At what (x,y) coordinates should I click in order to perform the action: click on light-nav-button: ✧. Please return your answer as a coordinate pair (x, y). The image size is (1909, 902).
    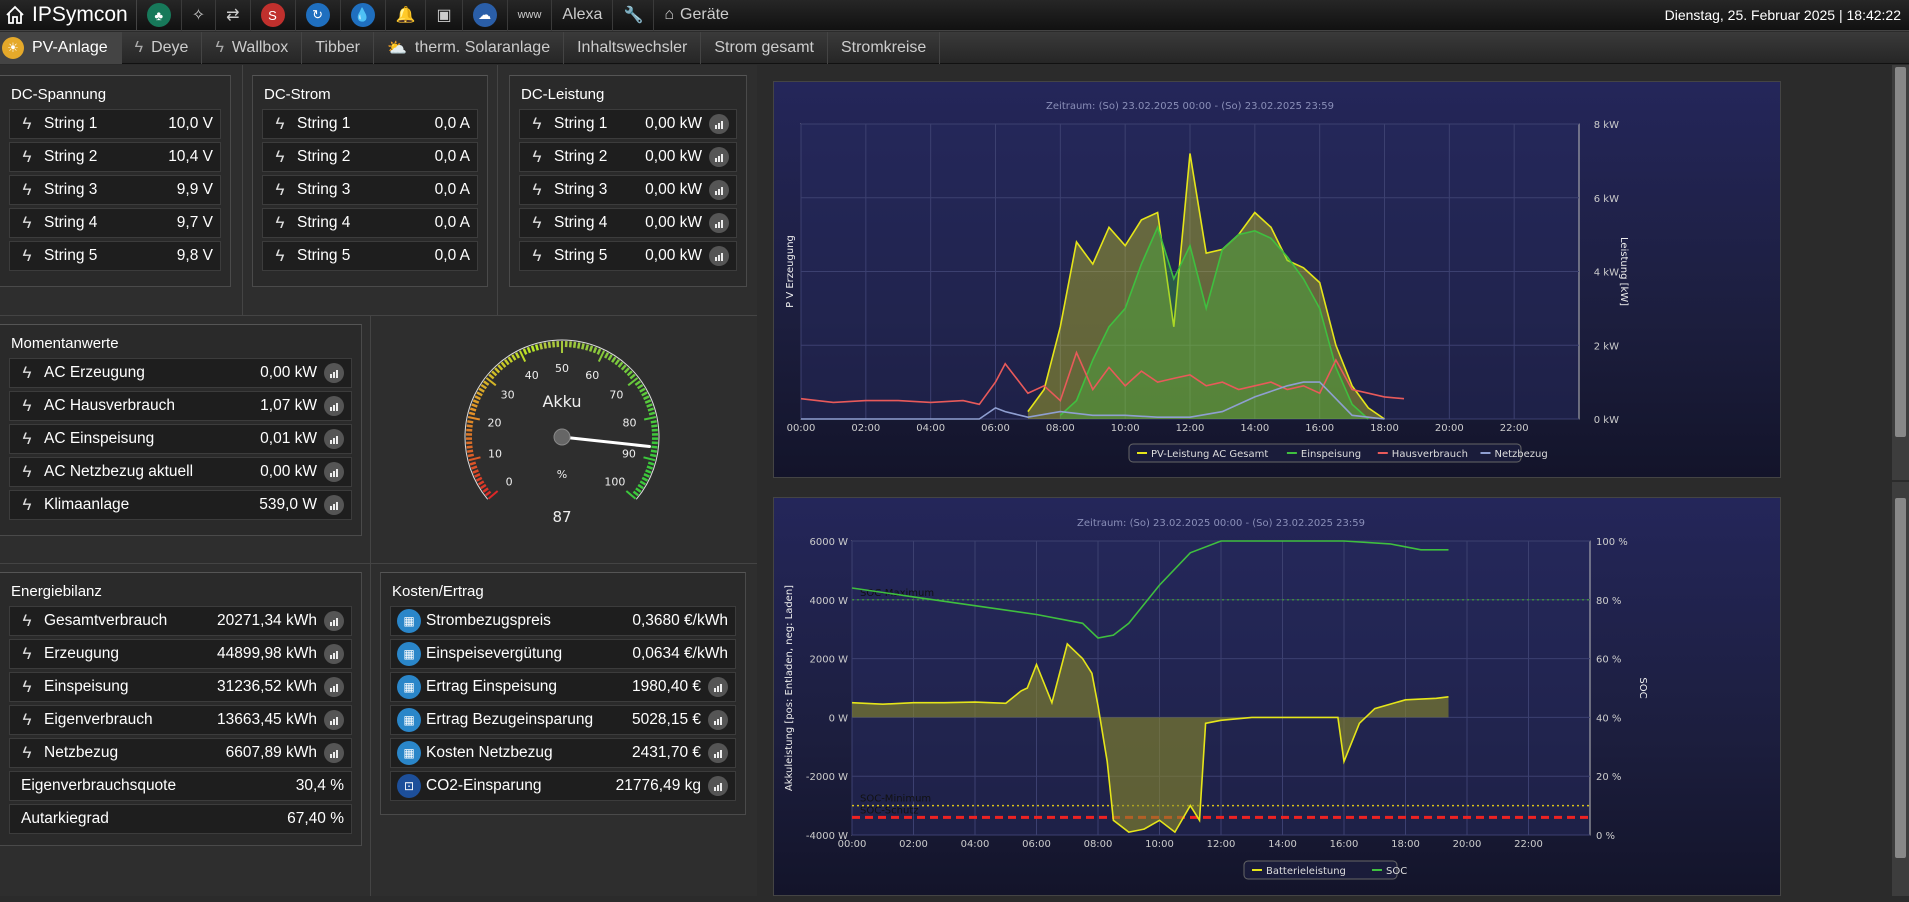
    Looking at the image, I should click on (199, 15).